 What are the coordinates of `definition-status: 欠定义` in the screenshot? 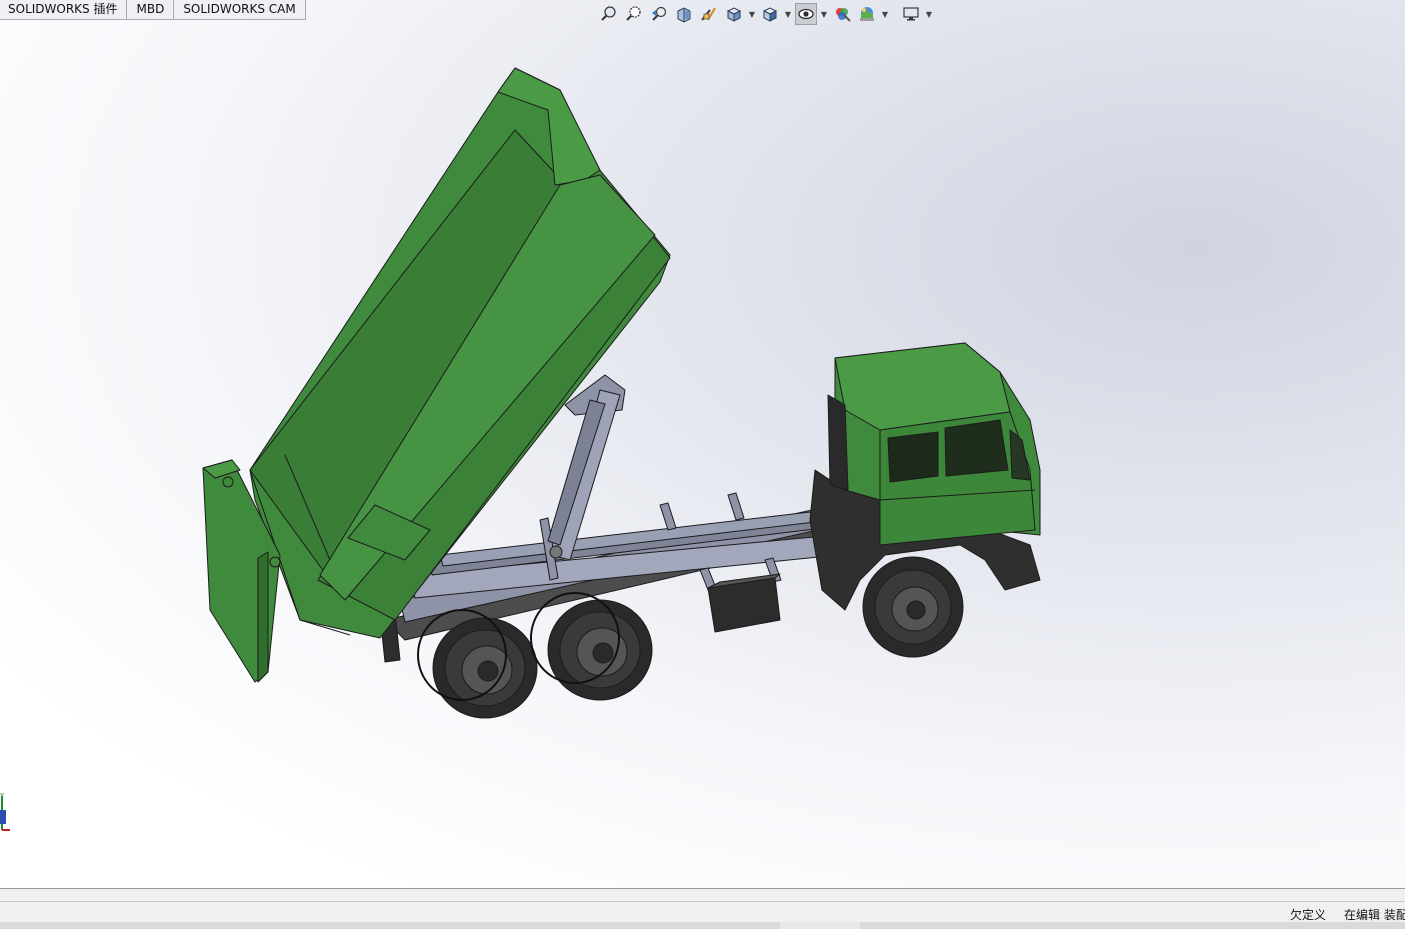 It's located at (1308, 915).